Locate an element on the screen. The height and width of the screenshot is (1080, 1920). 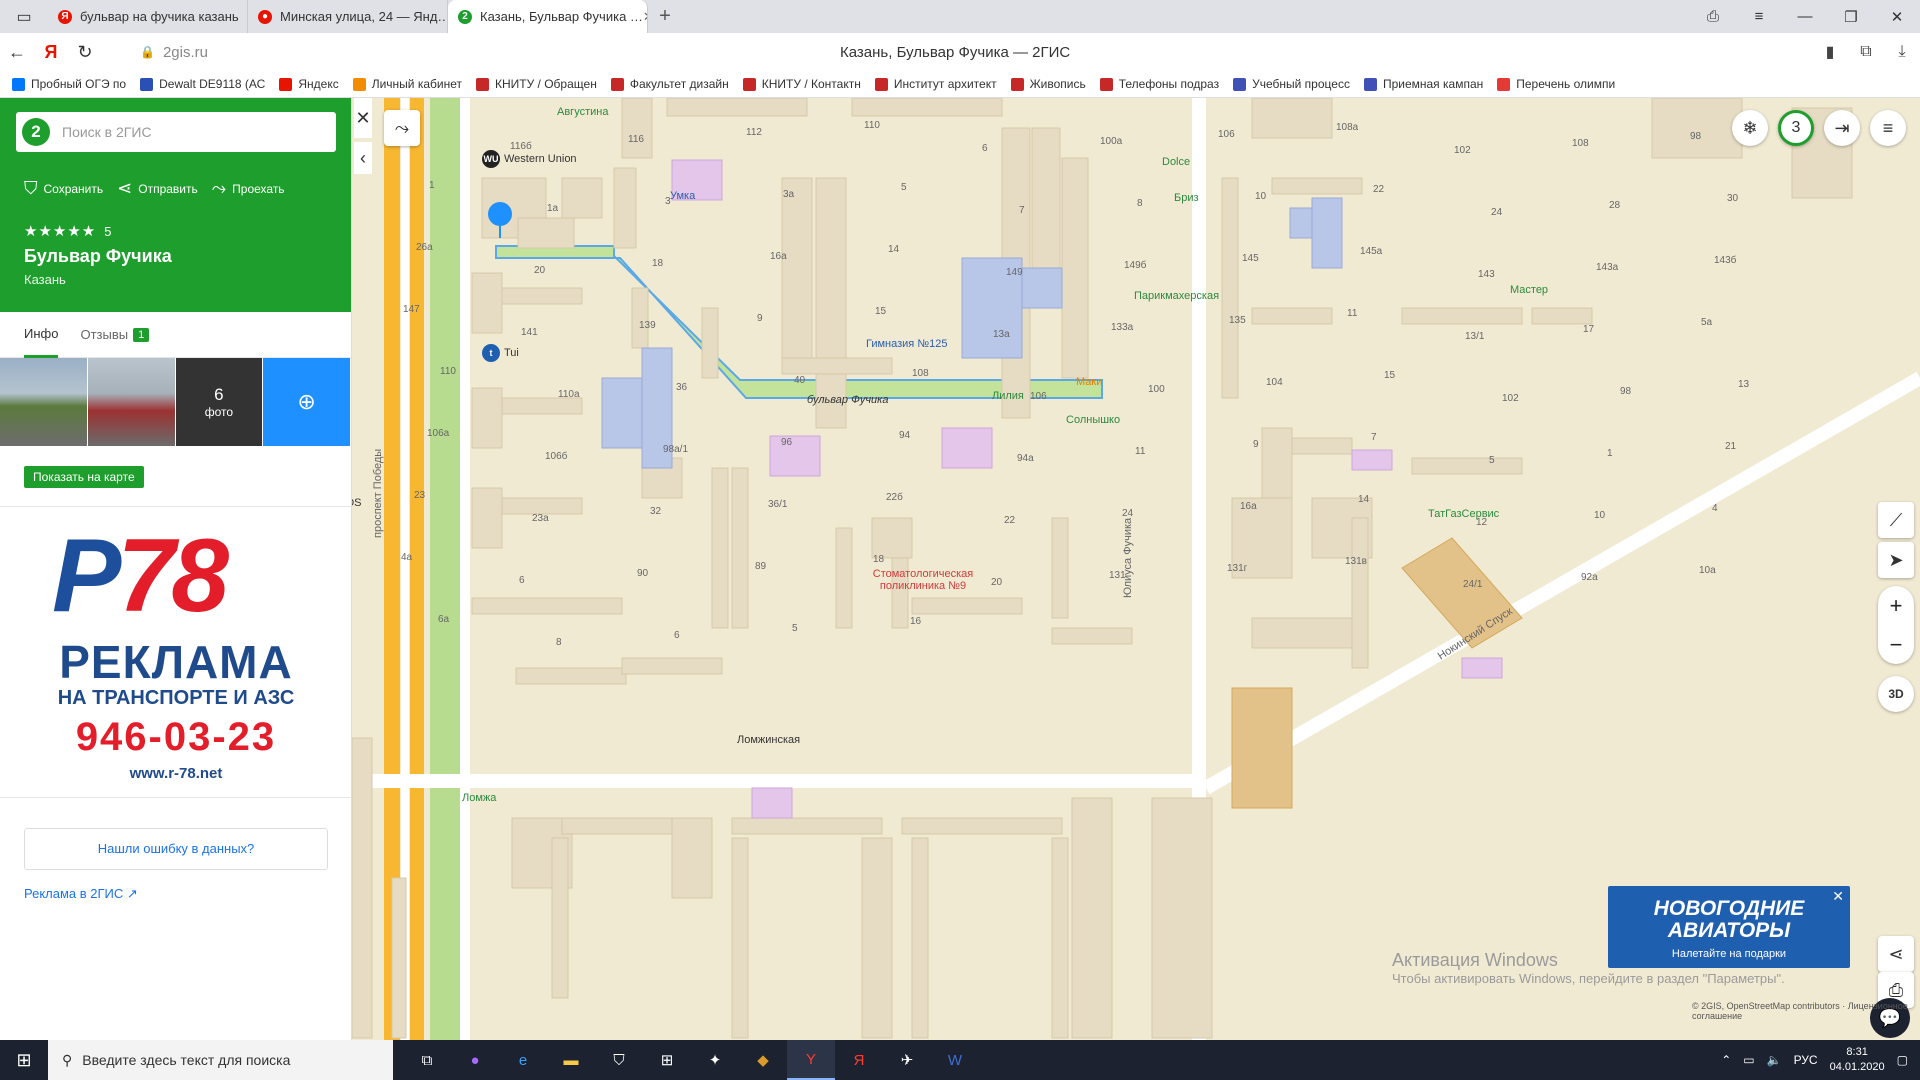
poi-master: Мастер is located at coordinates (1529, 290).